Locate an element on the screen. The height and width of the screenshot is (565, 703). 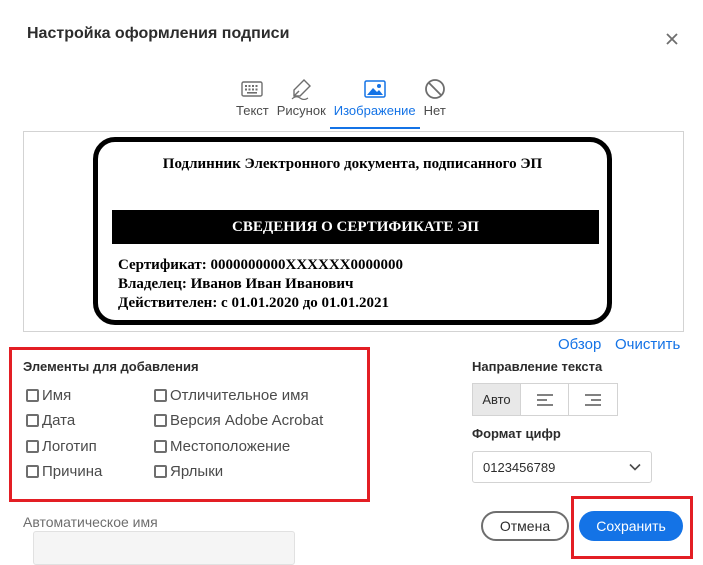
stamp-line-owner: Владелец: Иванов Иван Иванович is located at coordinates (236, 284).